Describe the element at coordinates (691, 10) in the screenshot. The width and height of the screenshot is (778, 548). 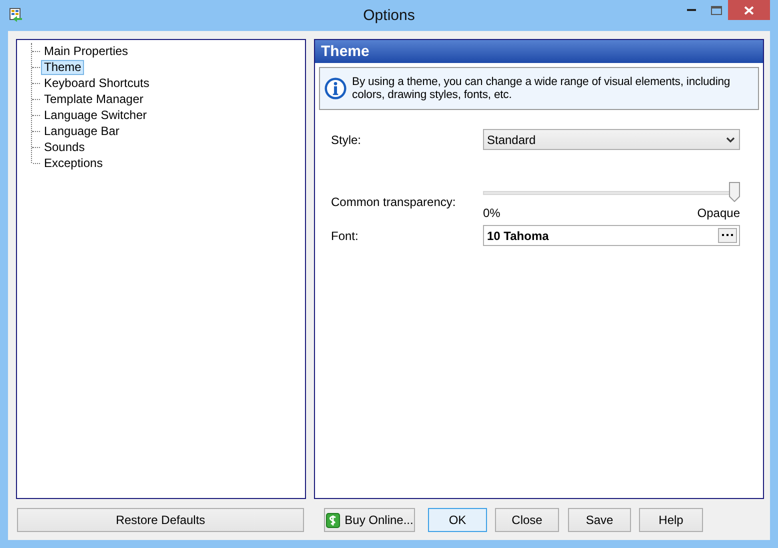
I see `minimize-icon` at that location.